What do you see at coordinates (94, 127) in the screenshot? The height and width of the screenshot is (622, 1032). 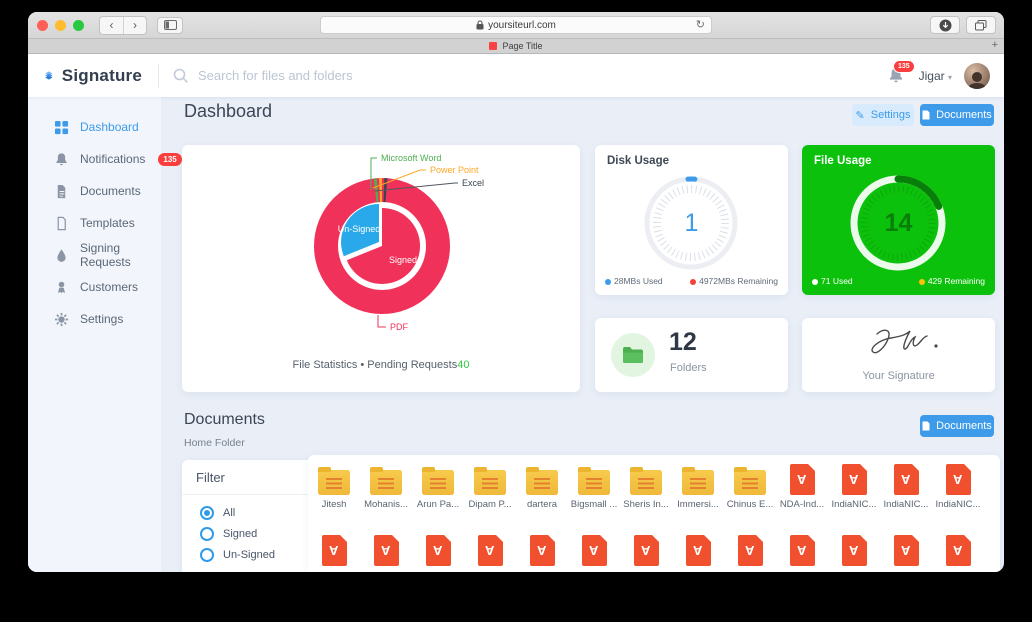 I see `sidebar-item-dashboard: Dashboard` at bounding box center [94, 127].